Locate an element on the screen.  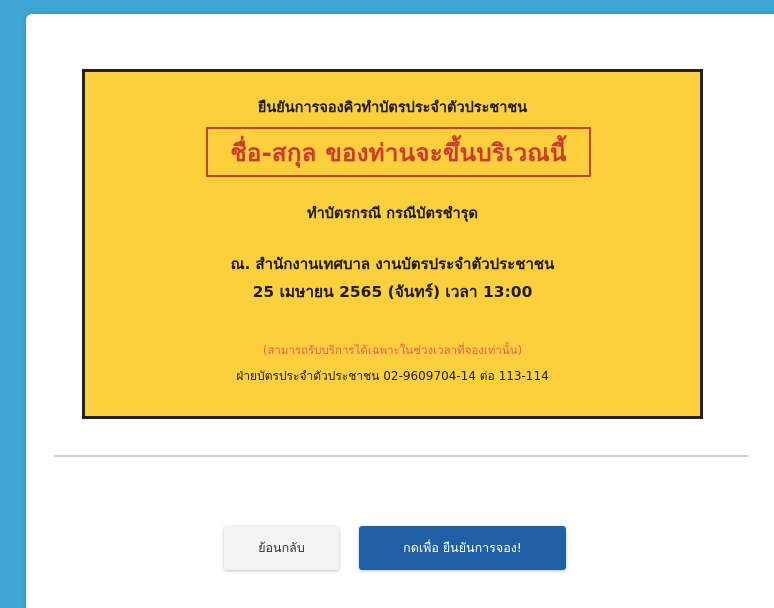
name-placeholder-text: ชื่อ-สกุล ของท่านจะขึ้นบริเวณนี้ is located at coordinates (398, 152).